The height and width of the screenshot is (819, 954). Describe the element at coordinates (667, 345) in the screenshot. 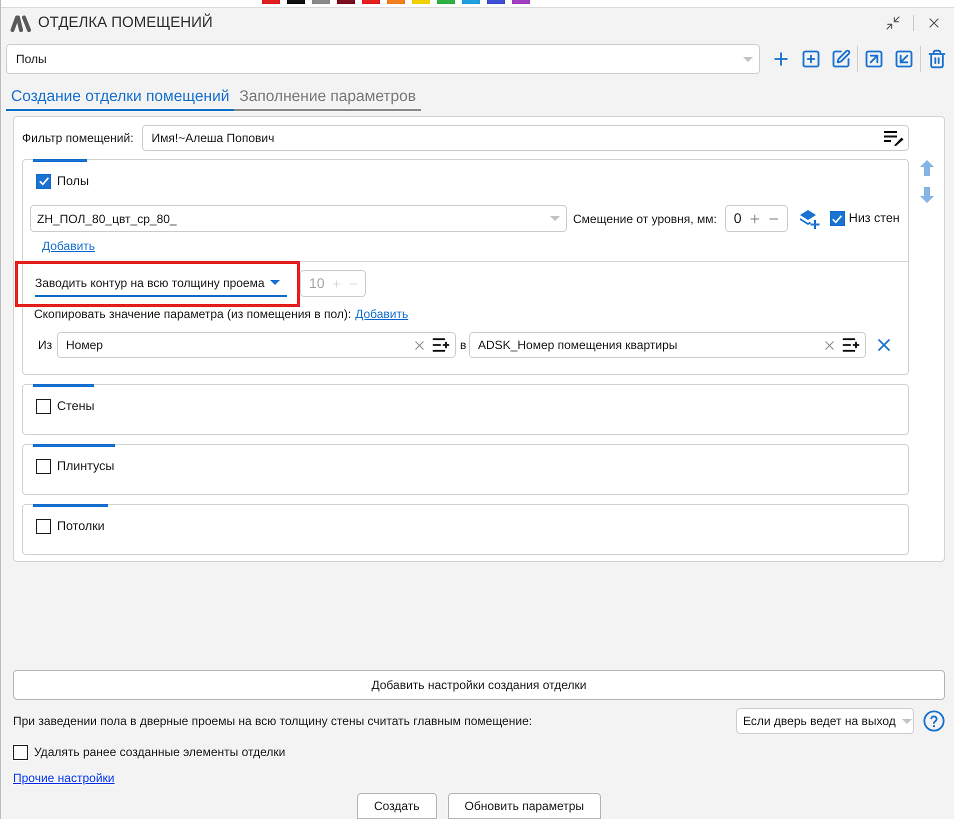

I see `parameter-field: ADSK_Номер помещения квартиры` at that location.